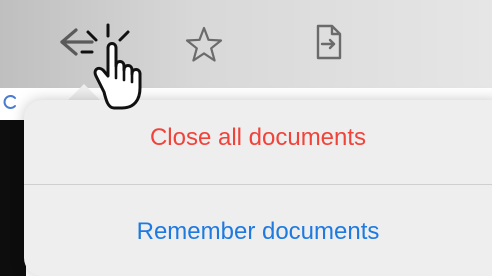 Image resolution: width=492 pixels, height=276 pixels. I want to click on menu-divider, so click(258, 184).